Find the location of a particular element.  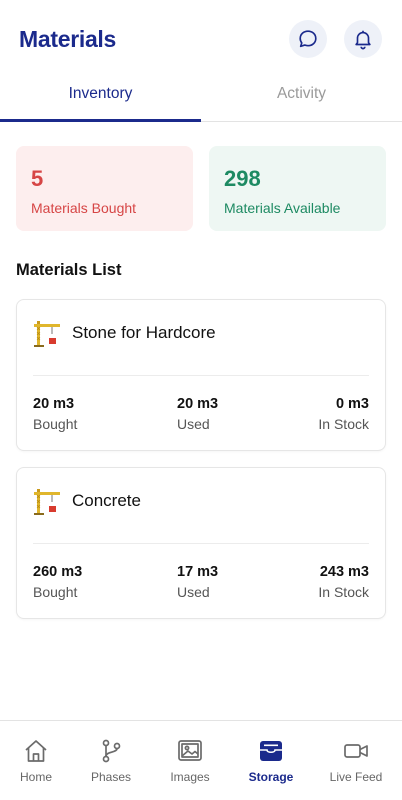

bell-icon is located at coordinates (363, 40).